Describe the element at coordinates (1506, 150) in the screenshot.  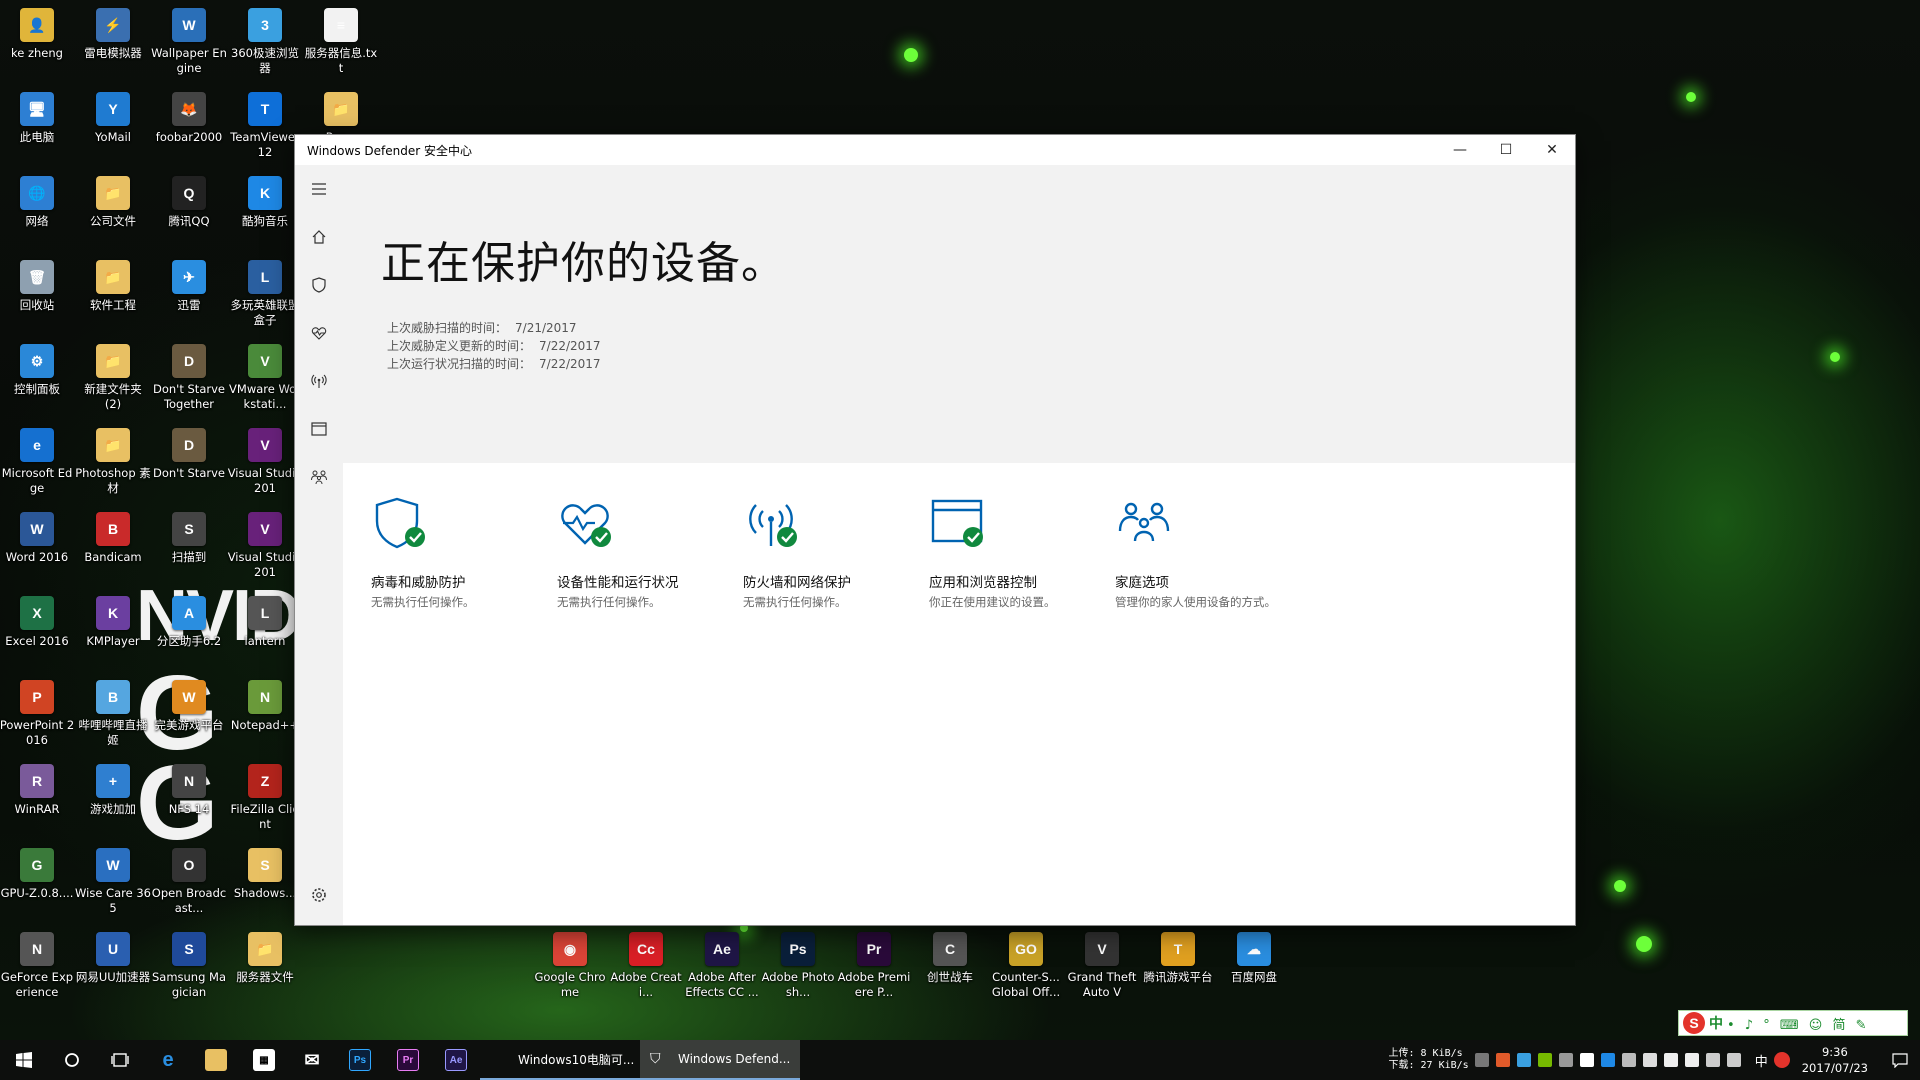
I see `maximize-button: ☐` at that location.